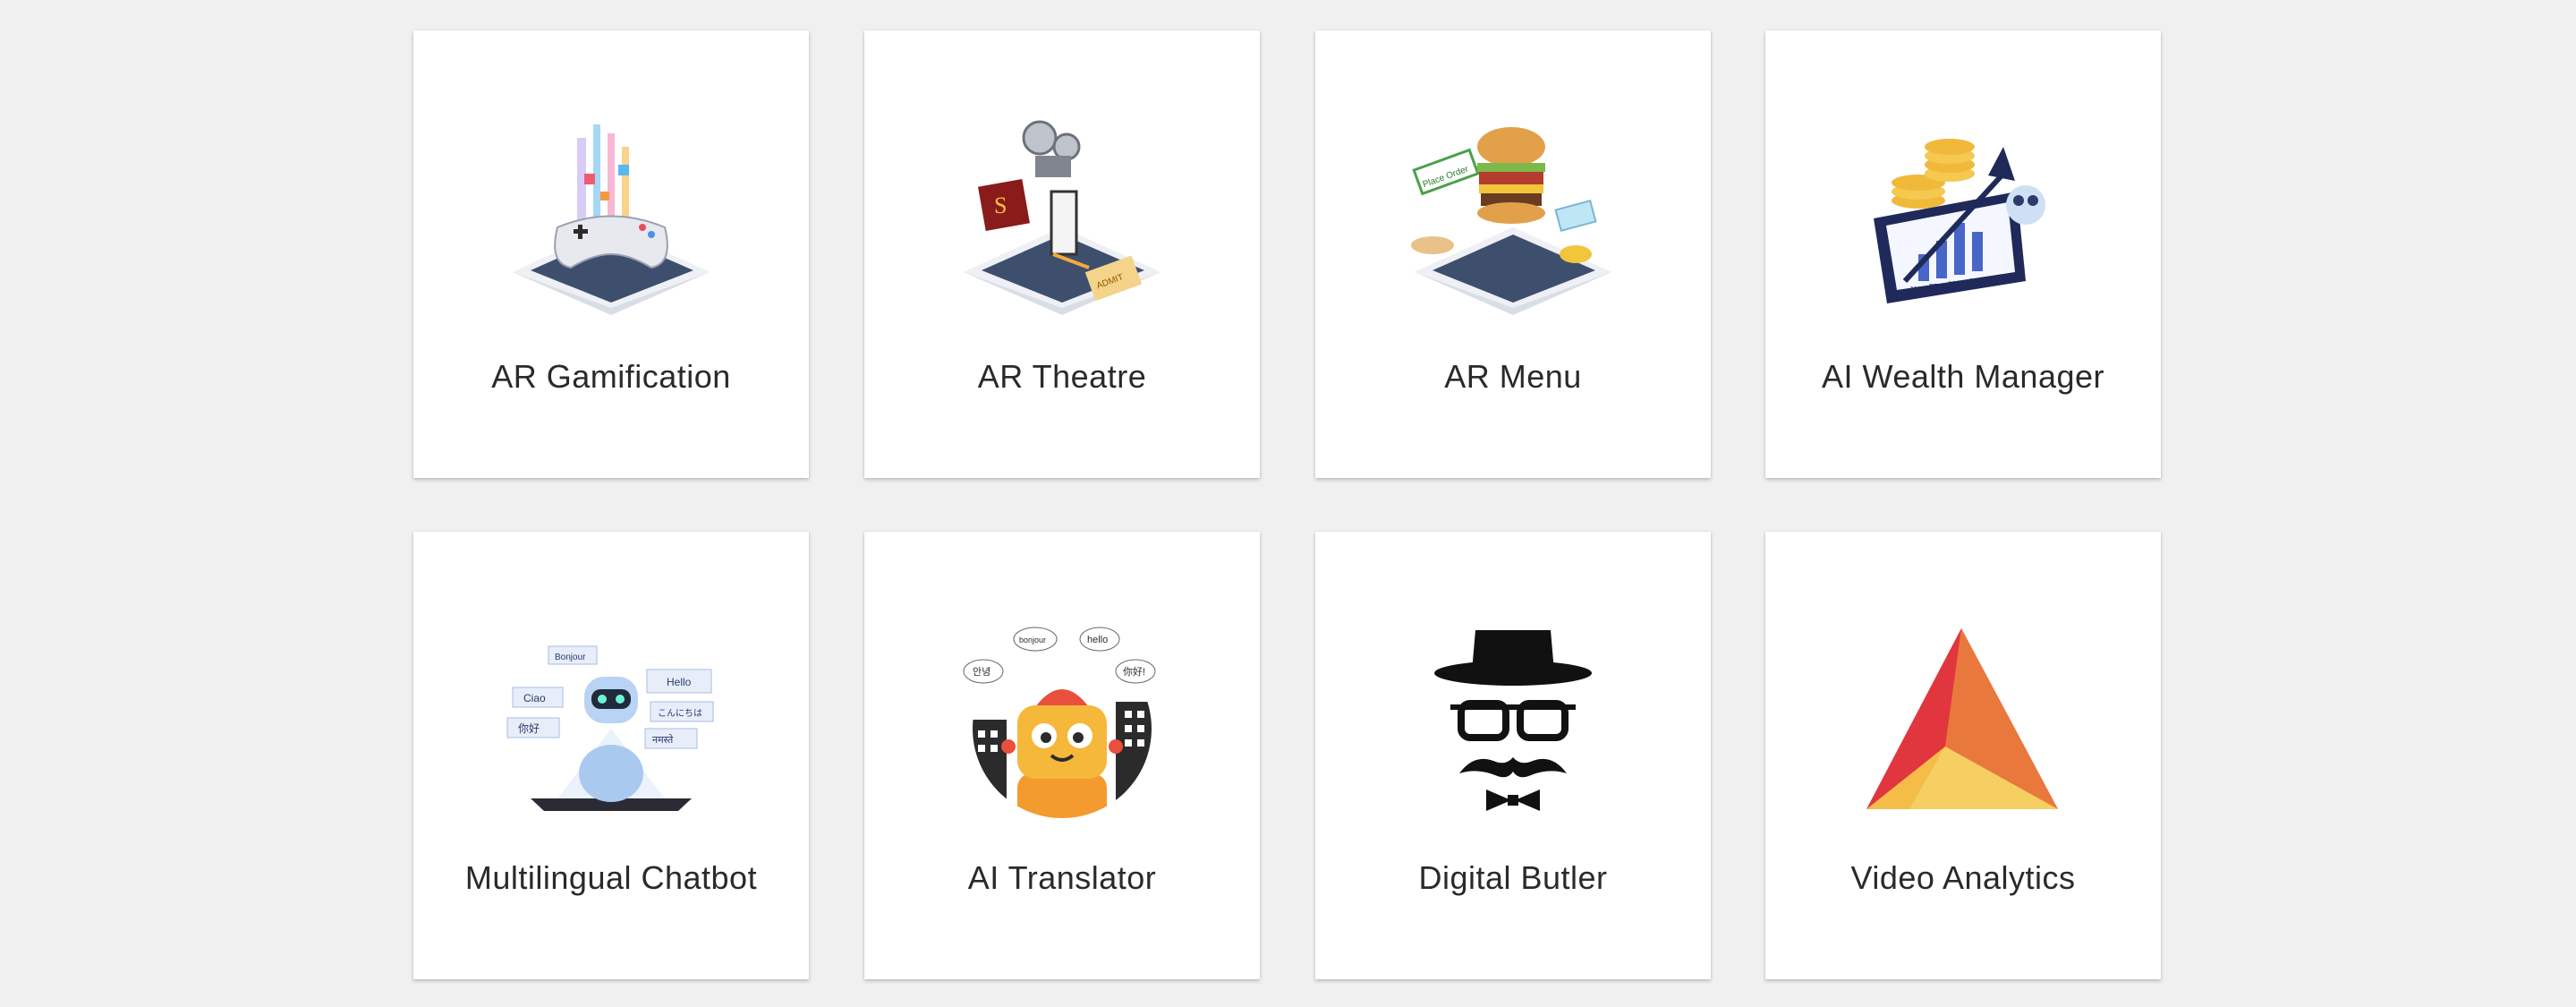 The width and height of the screenshot is (2576, 1007). I want to click on ai-translator-icon: 안녕 bonjour hello 你好!, so click(1062, 719).